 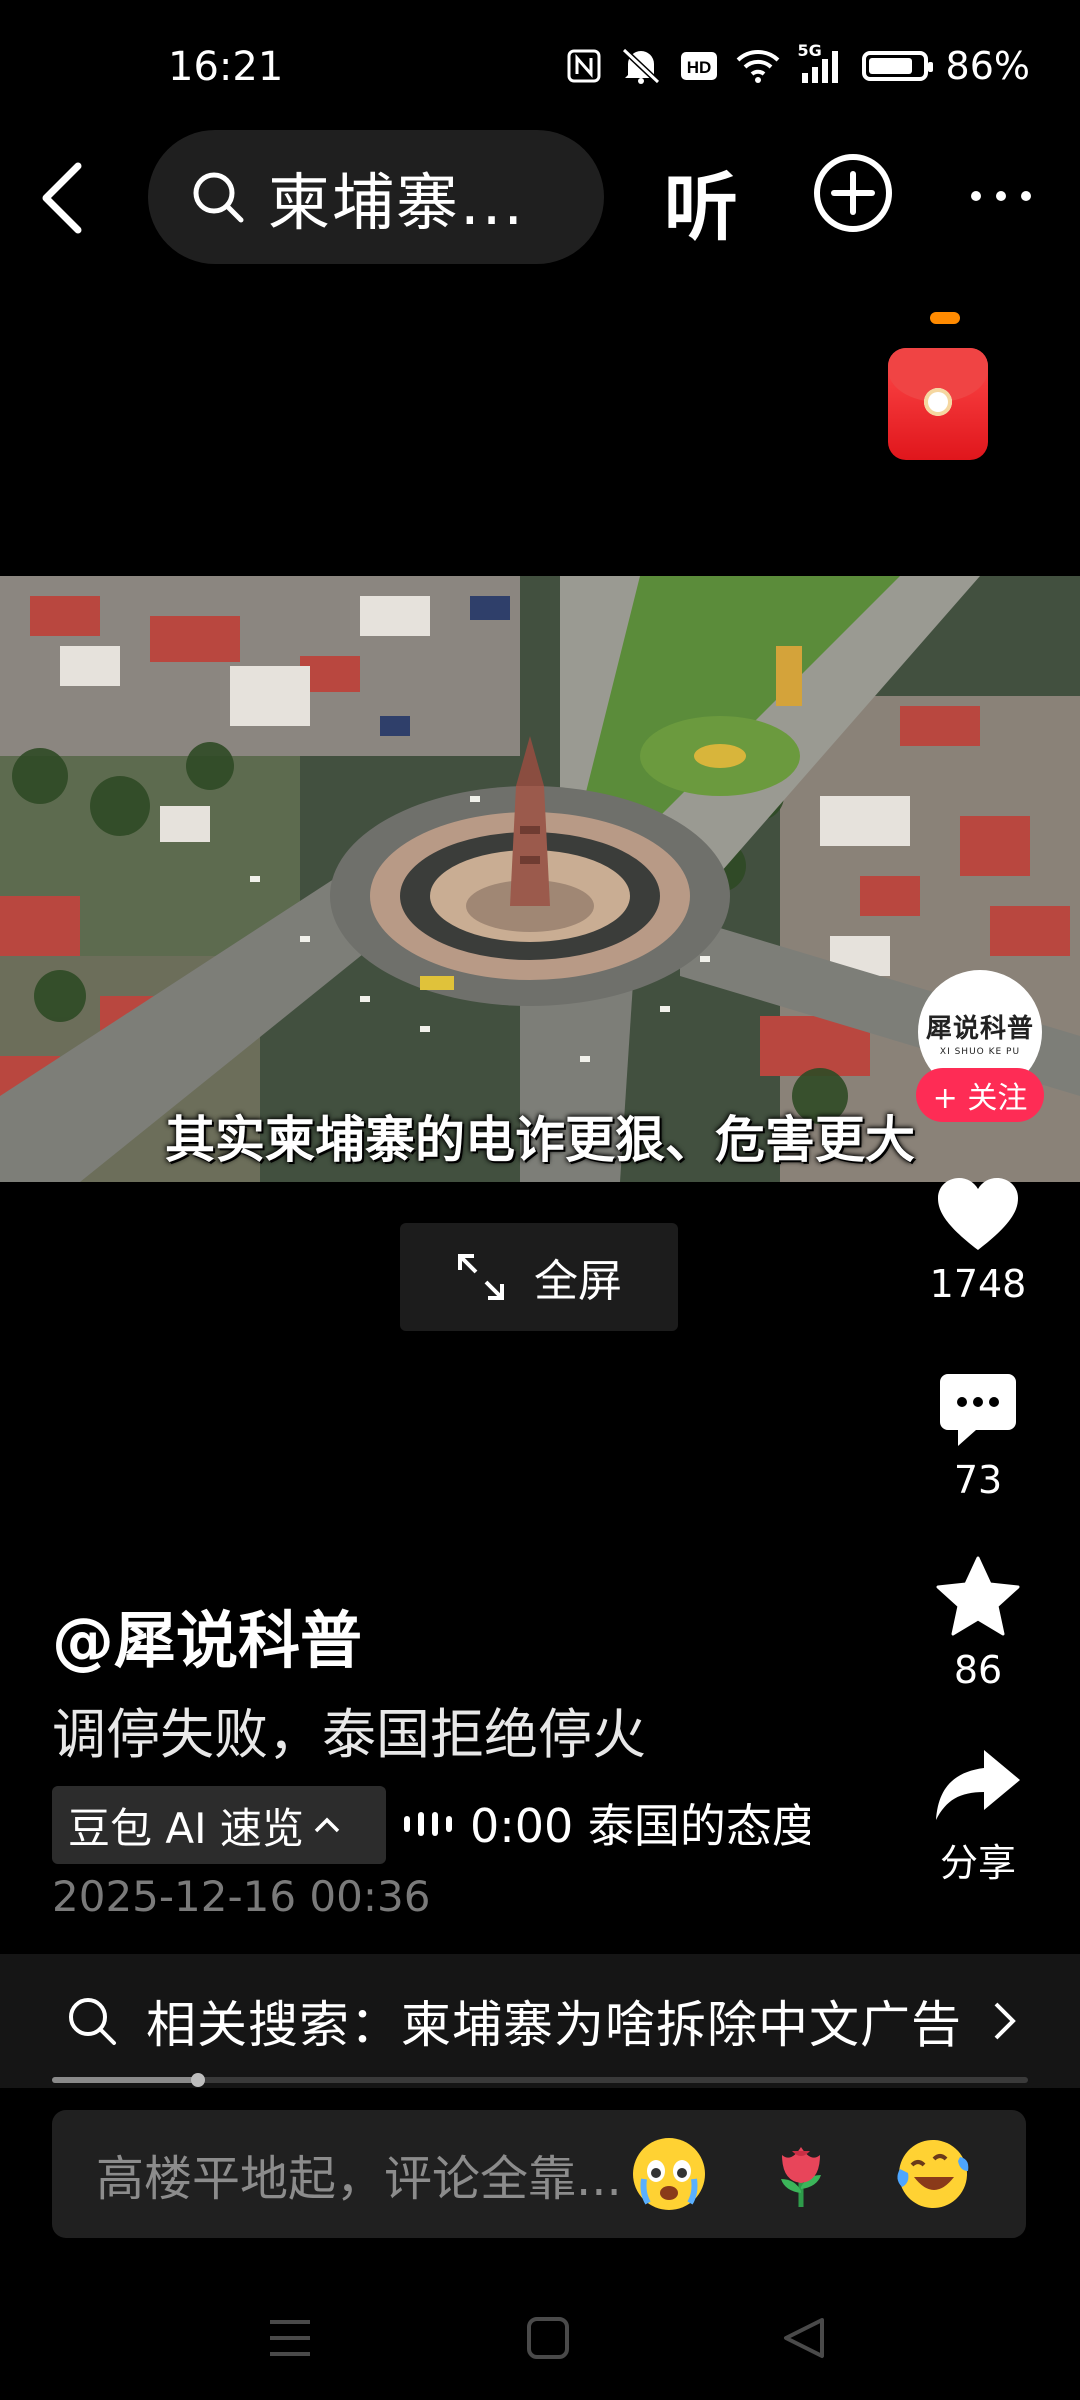 I want to click on favorite-count: 86, so click(x=978, y=1670).